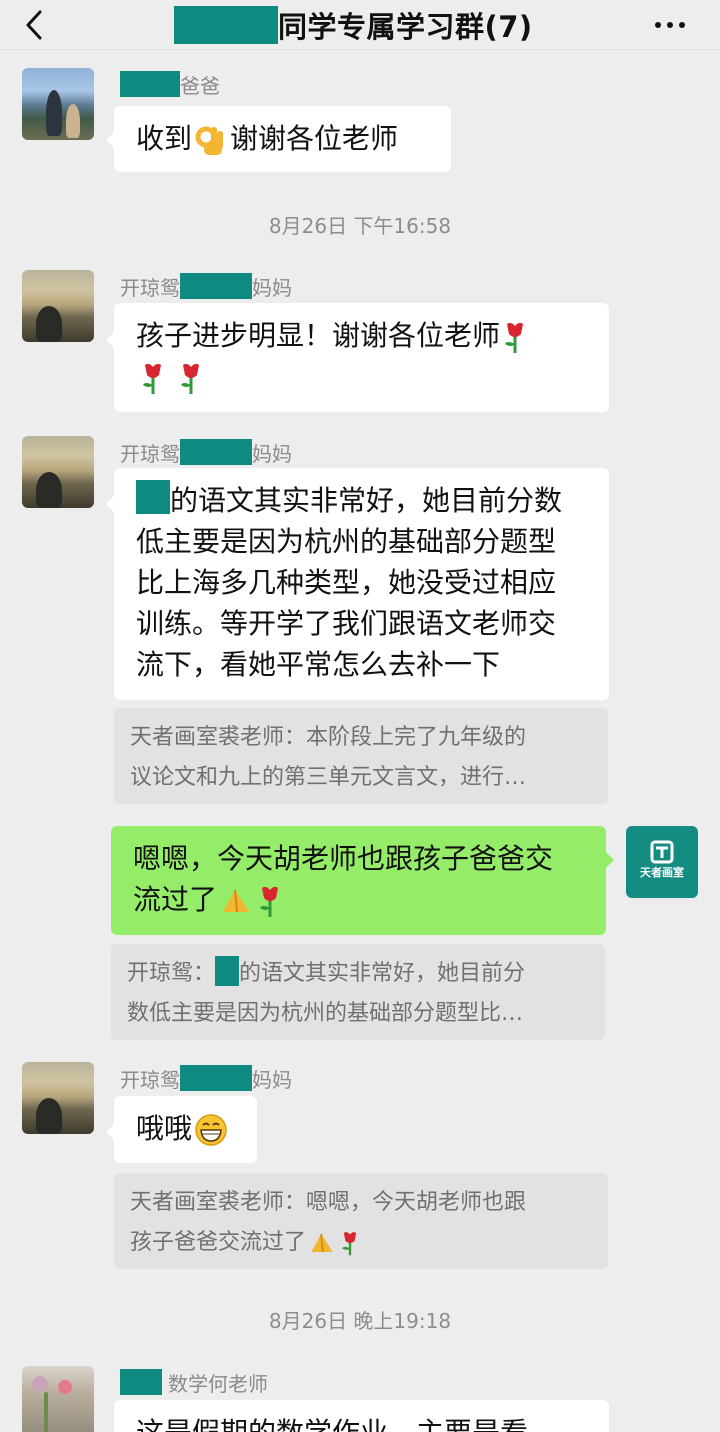 The width and height of the screenshot is (720, 1432). What do you see at coordinates (405, 27) in the screenshot?
I see `group-title: 同学专属学习群(7)` at bounding box center [405, 27].